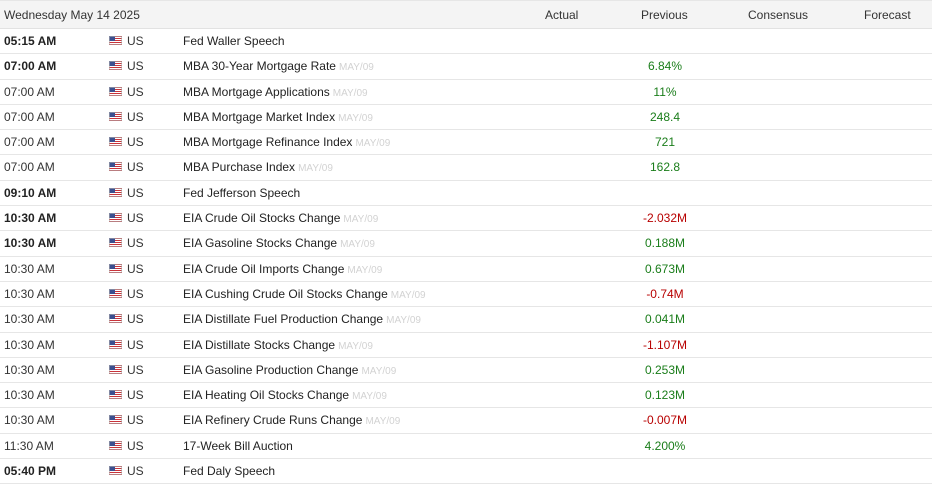  Describe the element at coordinates (259, 117) in the screenshot. I see `event-name-link: MBA Mortgage Market Index` at that location.